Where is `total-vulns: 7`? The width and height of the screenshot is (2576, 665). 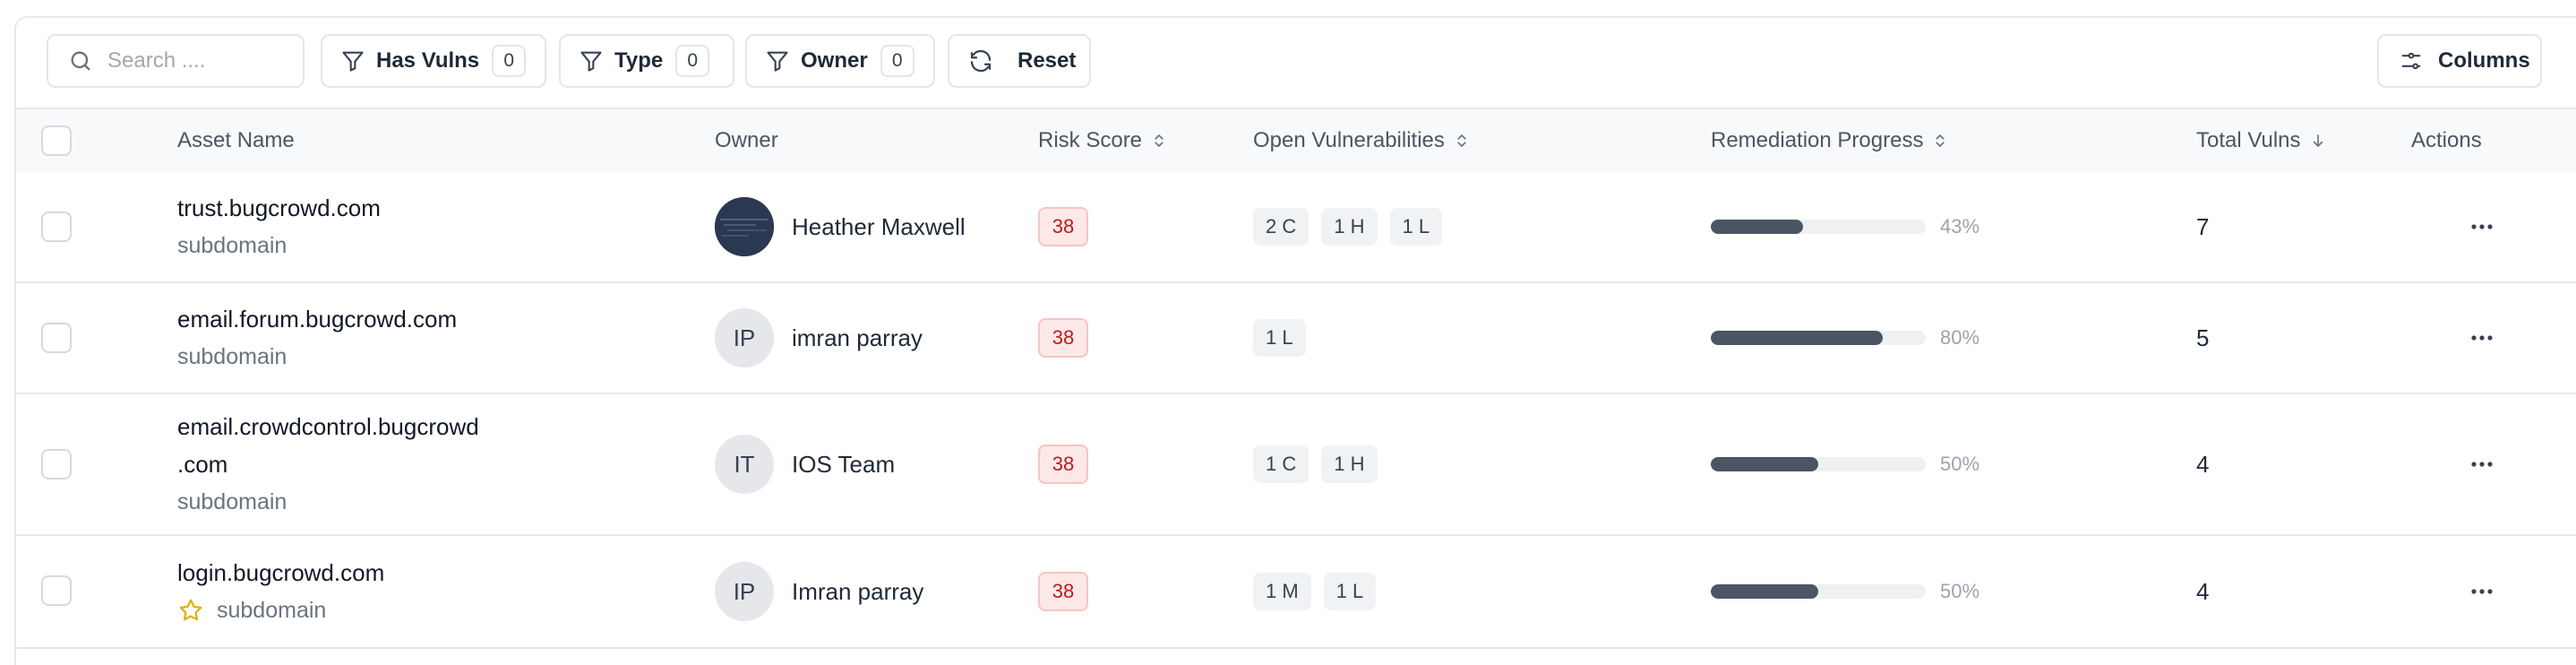 total-vulns: 7 is located at coordinates (2203, 226).